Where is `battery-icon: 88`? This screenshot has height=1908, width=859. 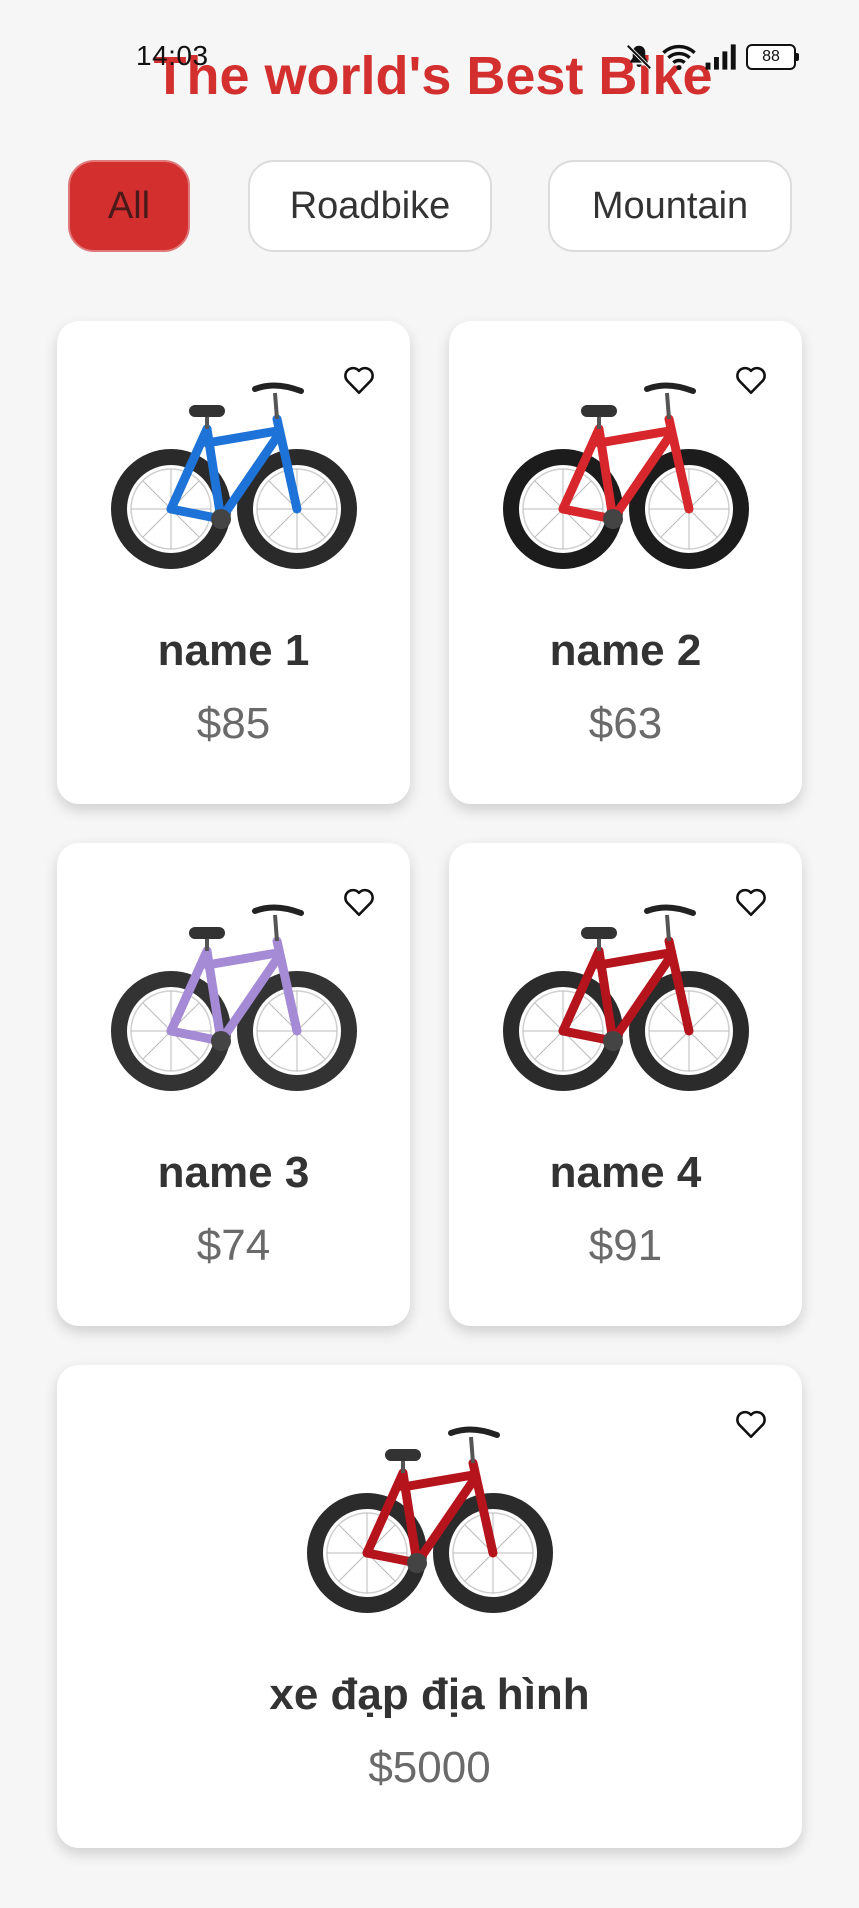
battery-icon: 88 is located at coordinates (772, 57).